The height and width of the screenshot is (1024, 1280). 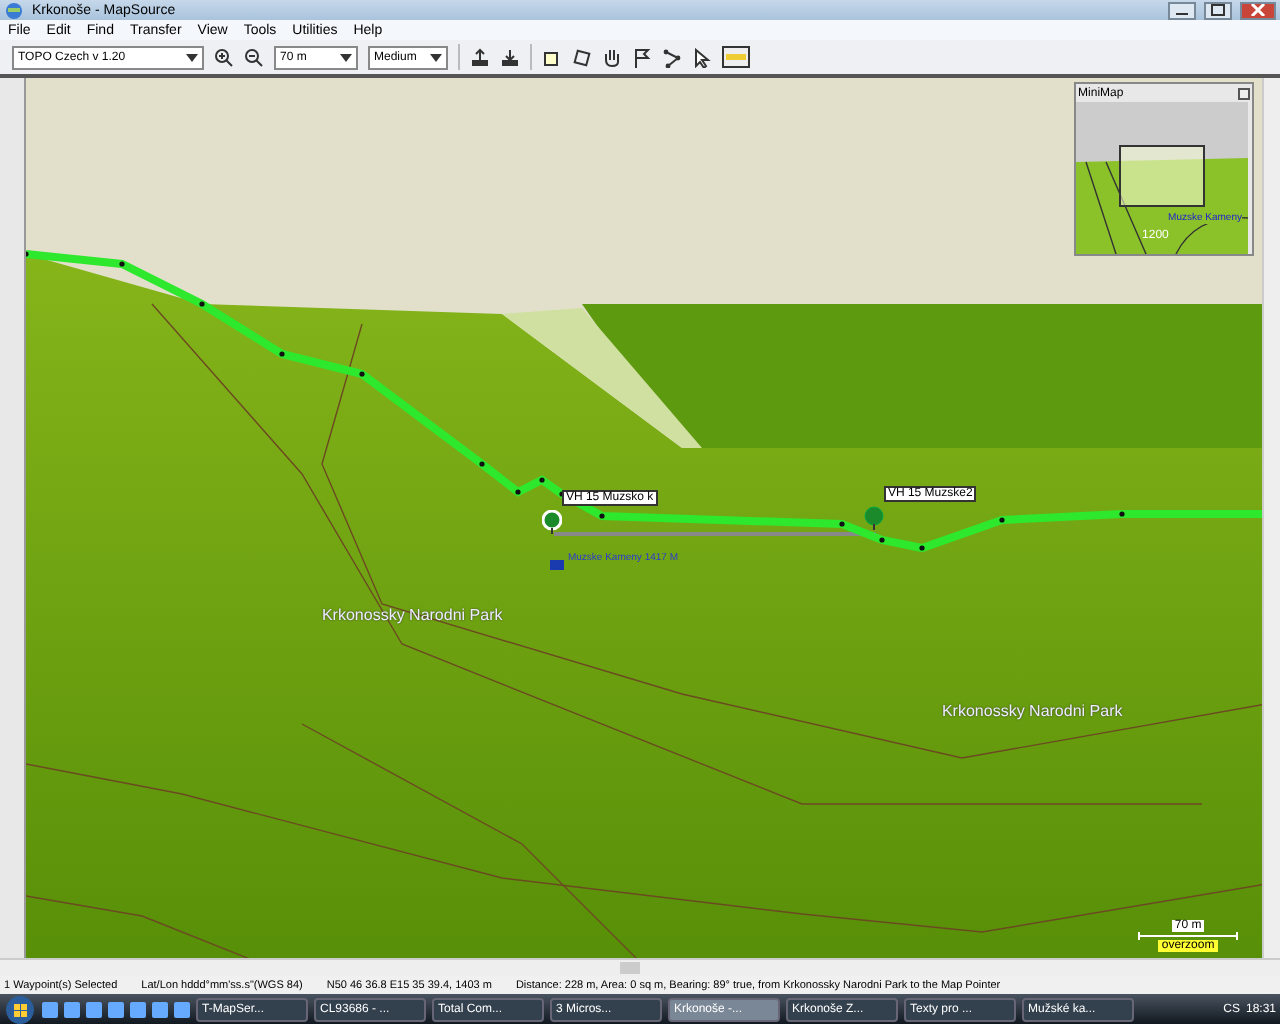 I want to click on globe-icon, so click(x=14, y=10).